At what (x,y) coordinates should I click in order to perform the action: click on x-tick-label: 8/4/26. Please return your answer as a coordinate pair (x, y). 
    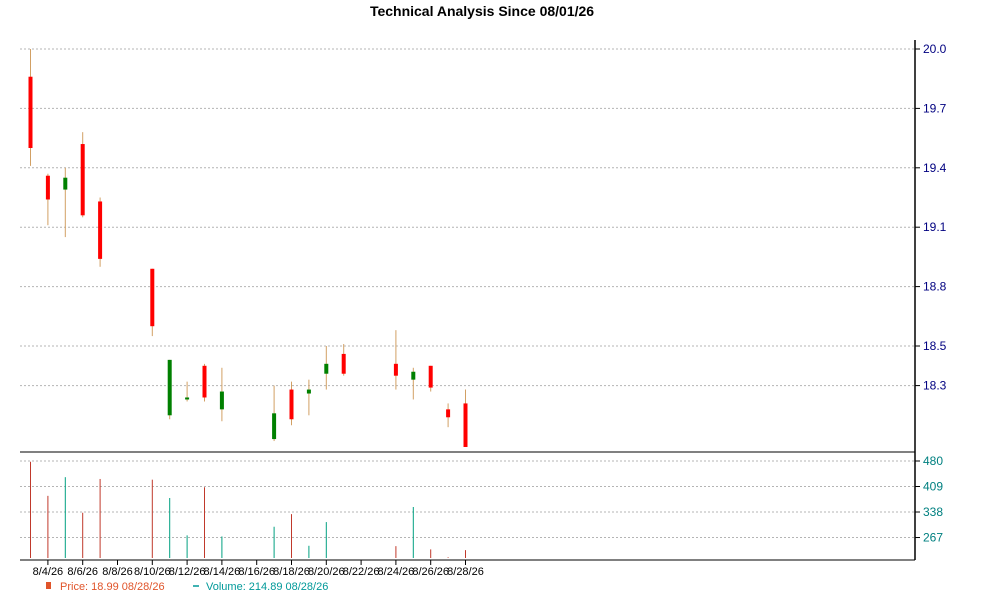
    Looking at the image, I should click on (48, 572).